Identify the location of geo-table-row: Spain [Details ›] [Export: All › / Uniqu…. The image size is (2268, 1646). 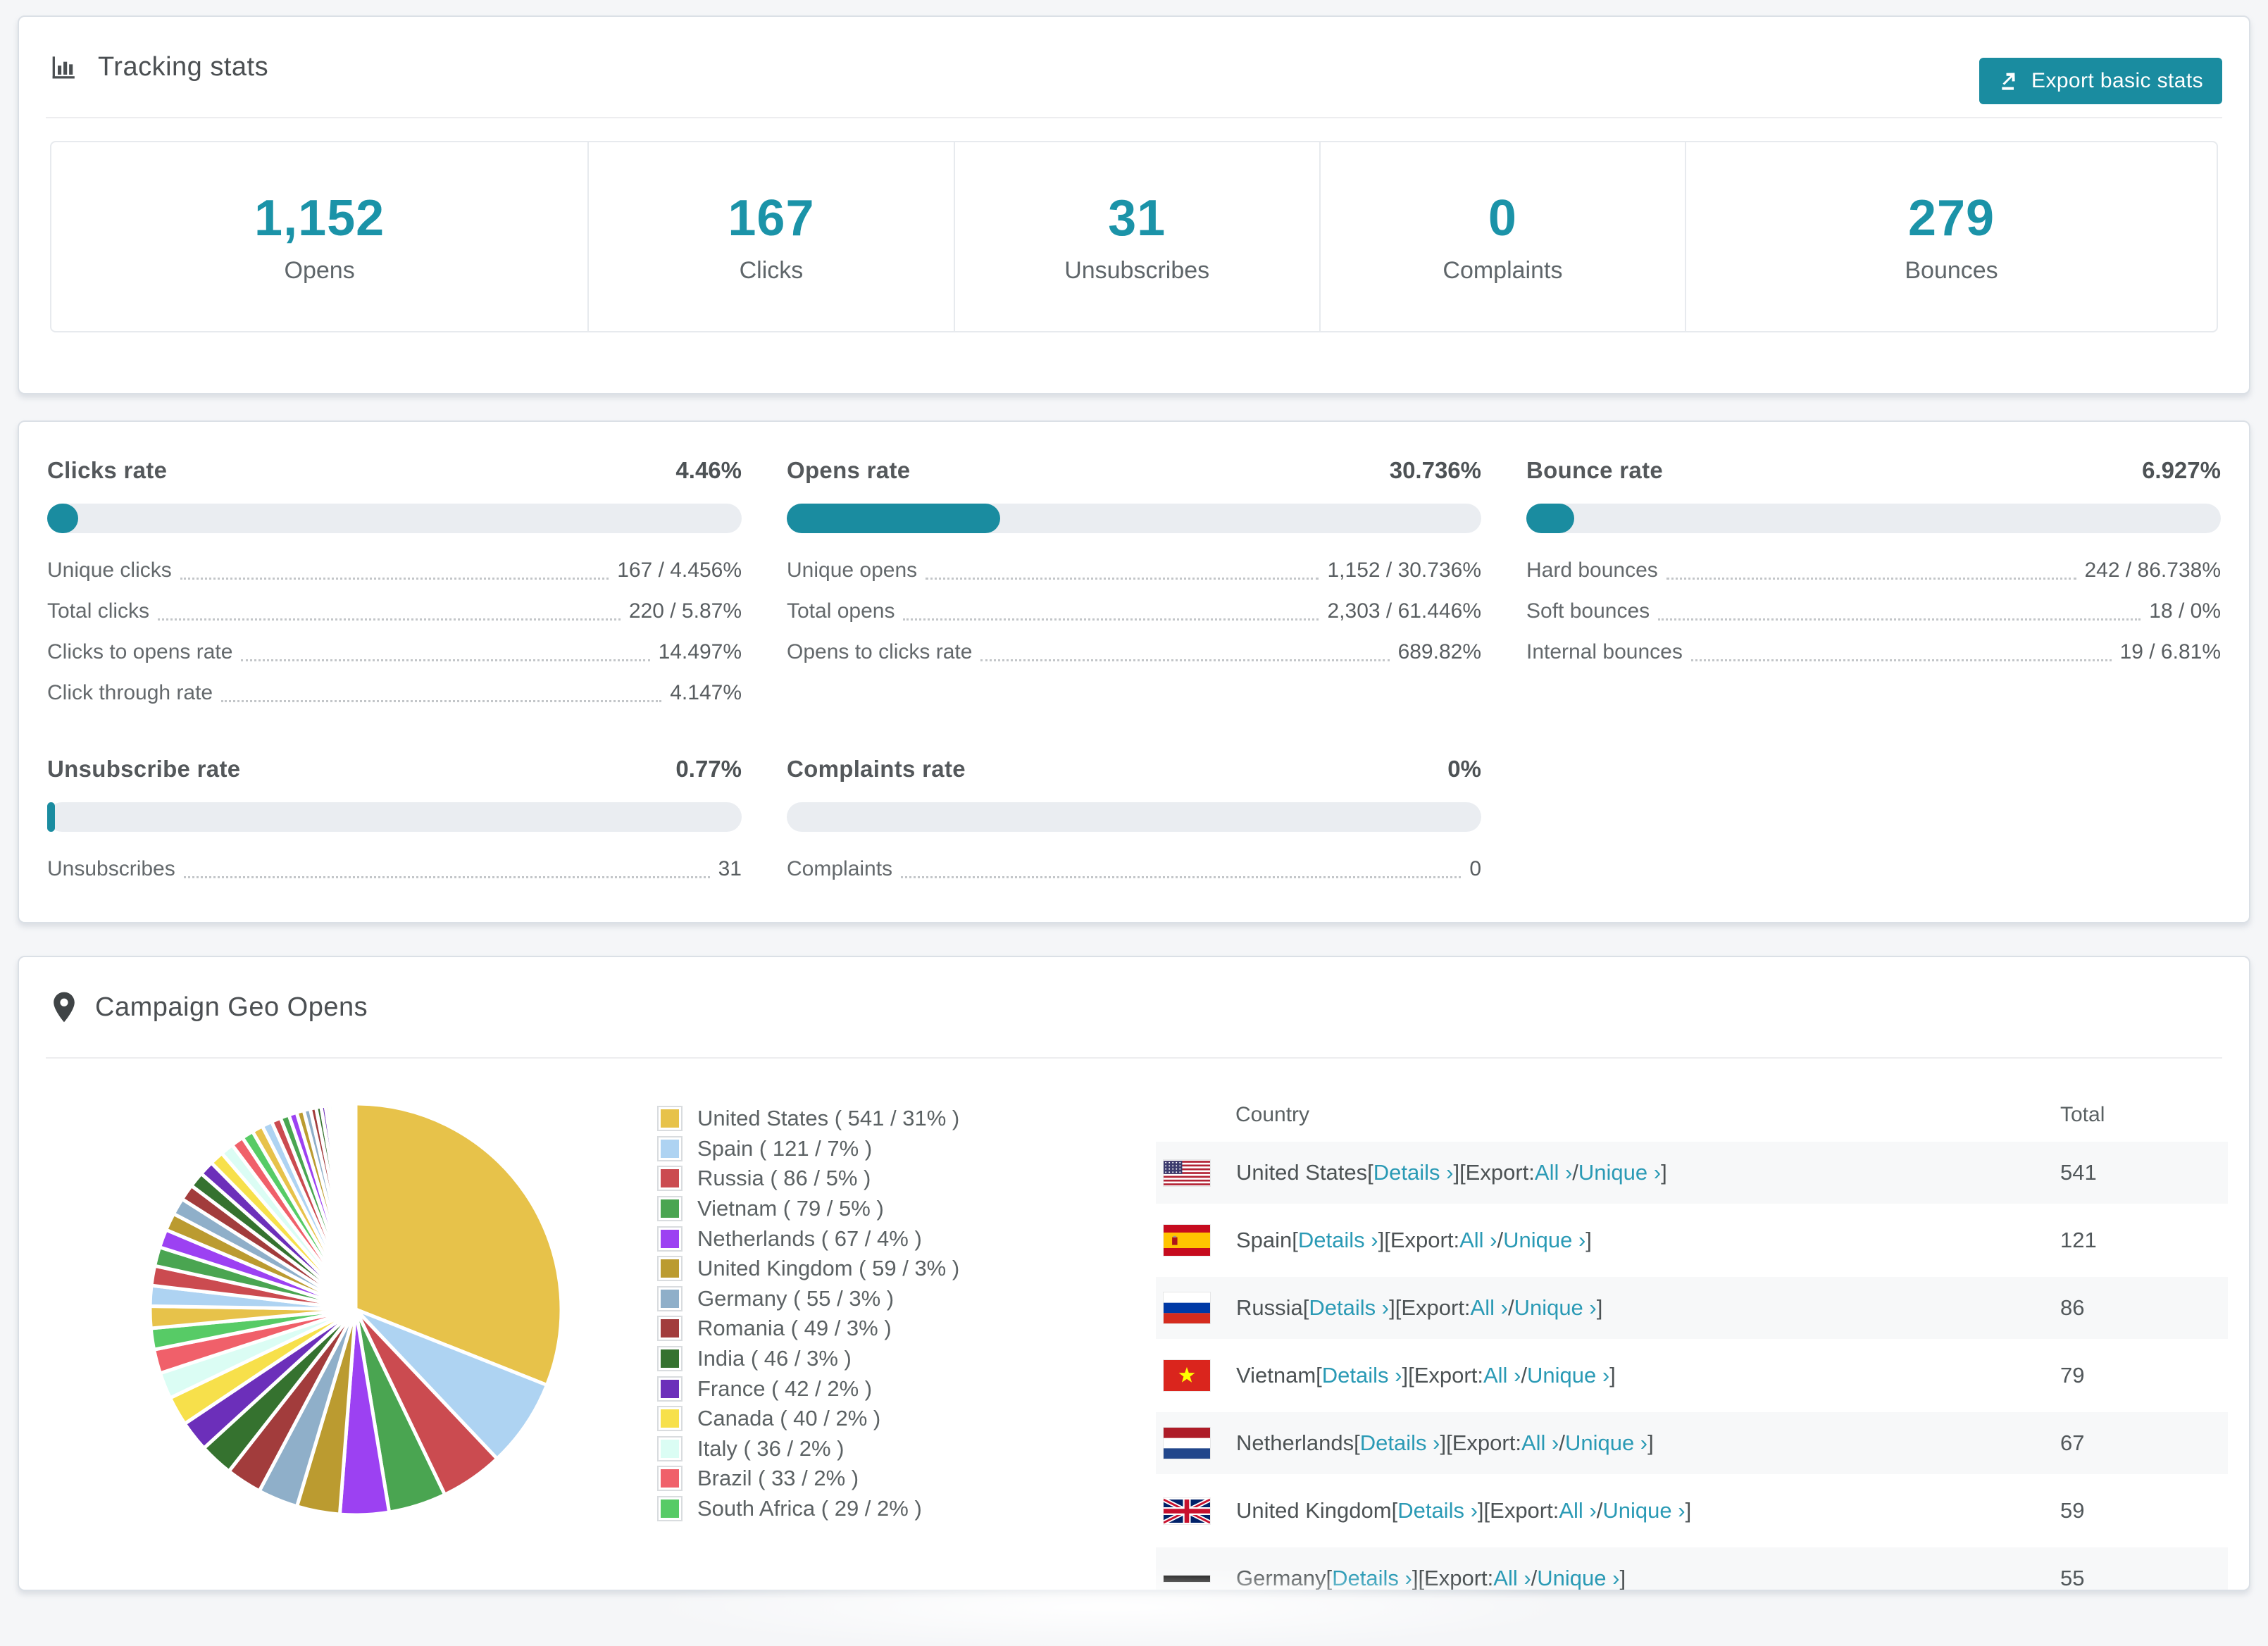
(1692, 1240).